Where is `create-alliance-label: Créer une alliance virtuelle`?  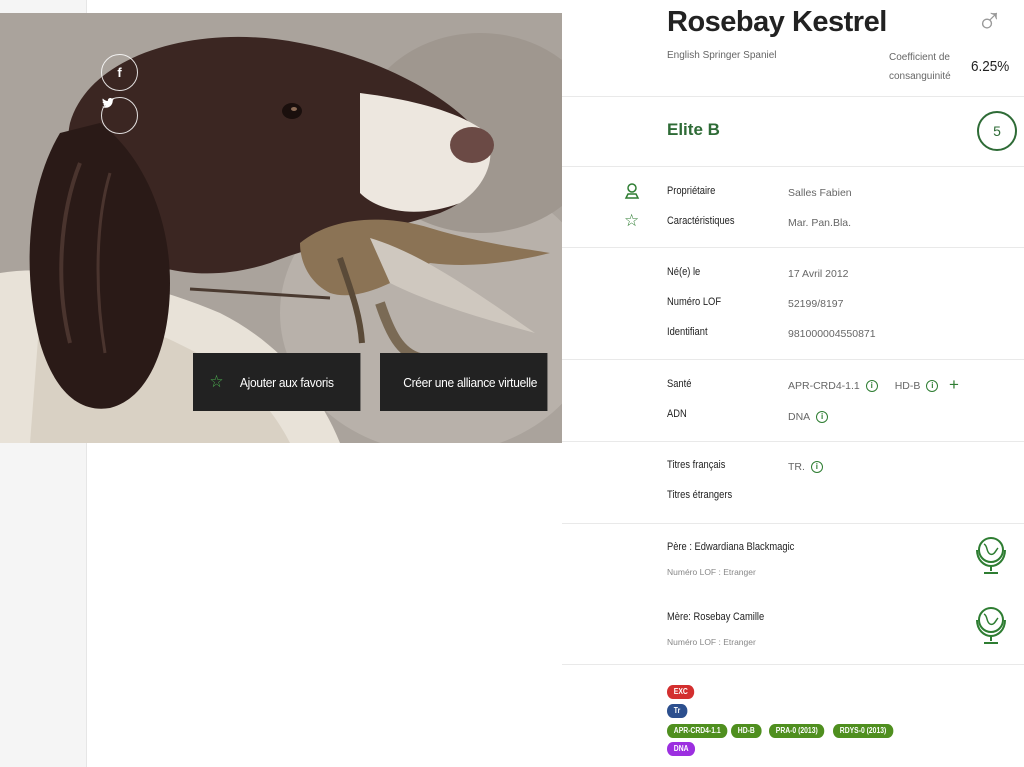 create-alliance-label: Créer une alliance virtuelle is located at coordinates (470, 382).